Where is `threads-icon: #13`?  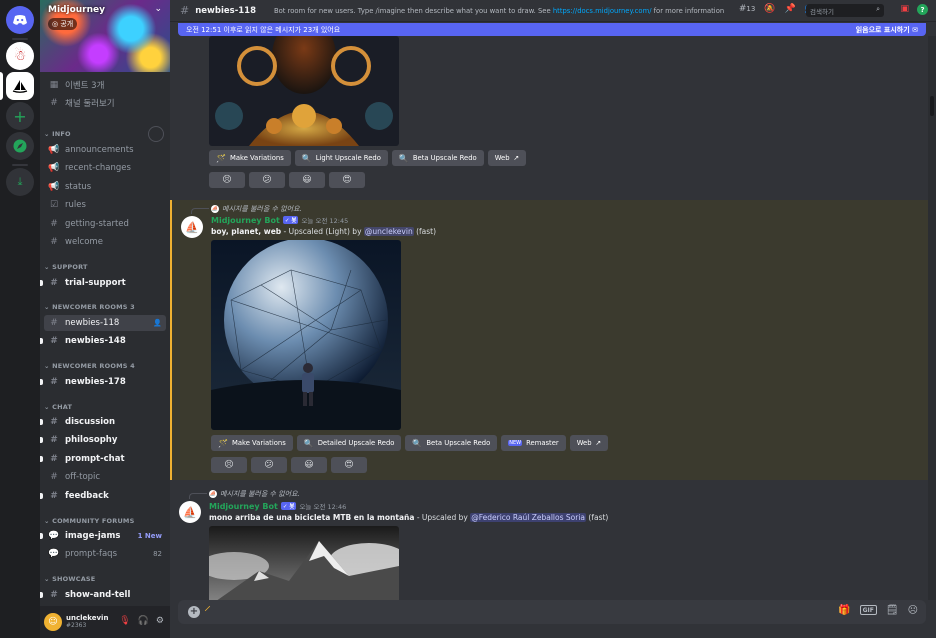 threads-icon: #13 is located at coordinates (747, 9).